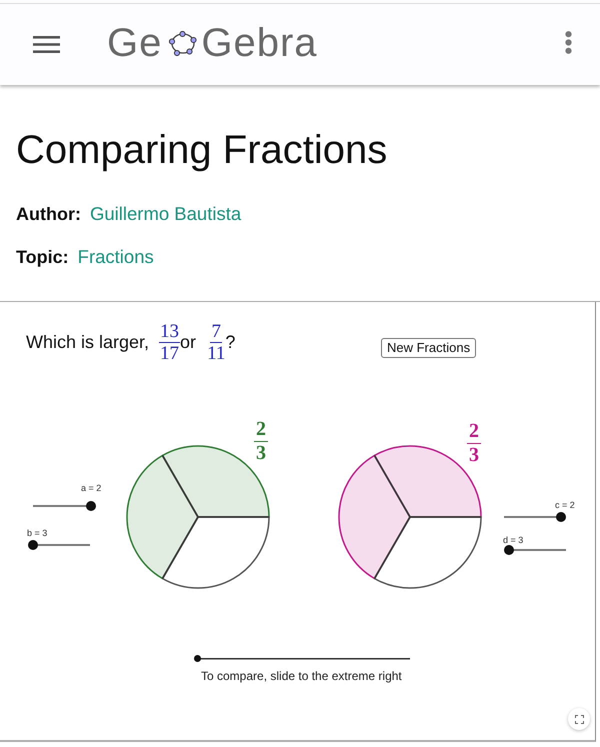 The image size is (600, 747). I want to click on fullscreen-icon, so click(579, 719).